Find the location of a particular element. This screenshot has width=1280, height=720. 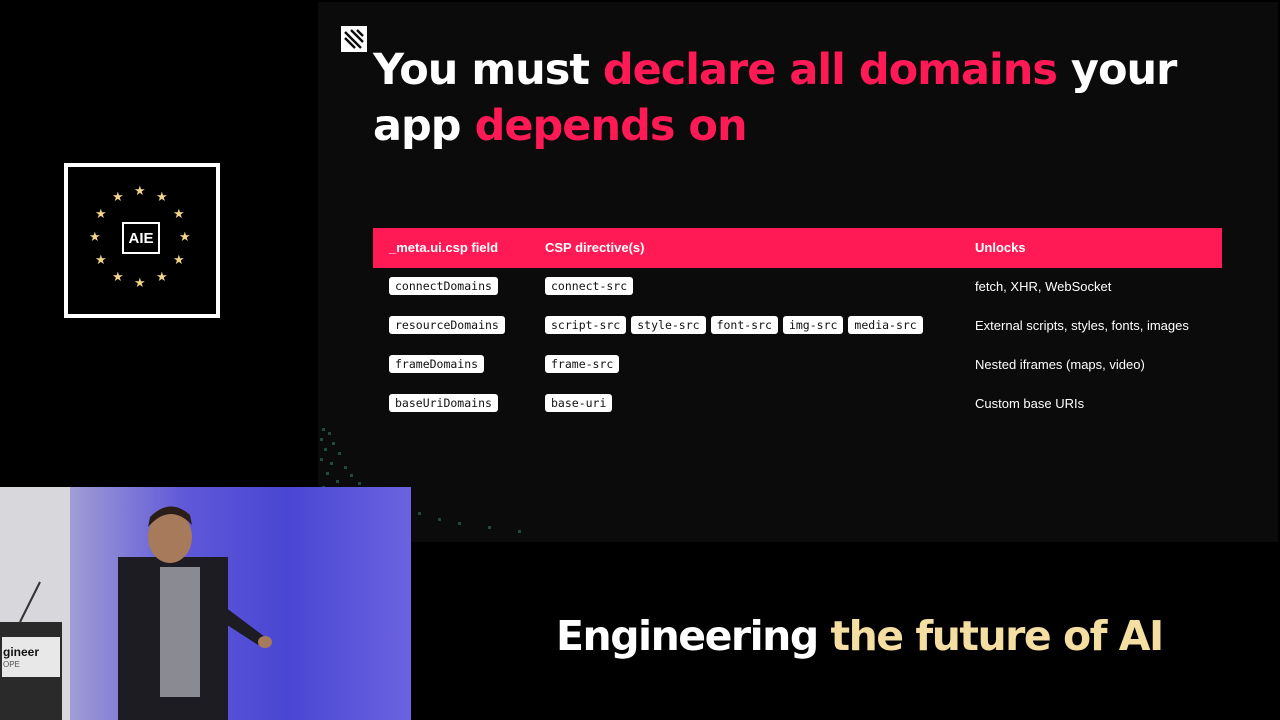

directive-chip: font-src is located at coordinates (744, 325).